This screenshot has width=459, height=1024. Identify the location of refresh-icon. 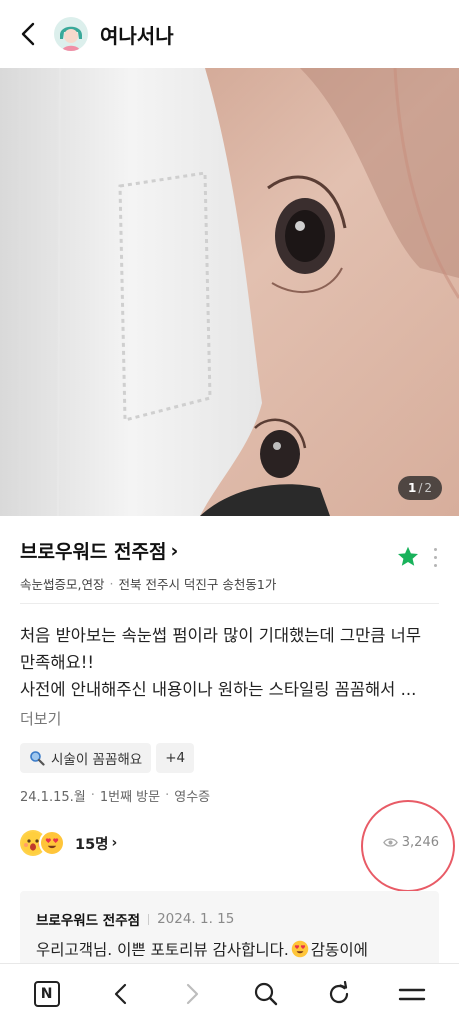
(339, 992).